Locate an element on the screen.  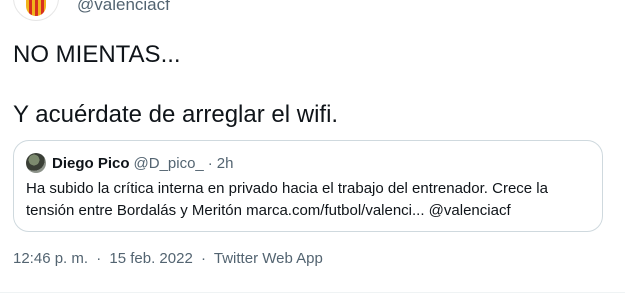
tweet-text-line: Y acuérdate de arreglar el wifi. is located at coordinates (176, 114).